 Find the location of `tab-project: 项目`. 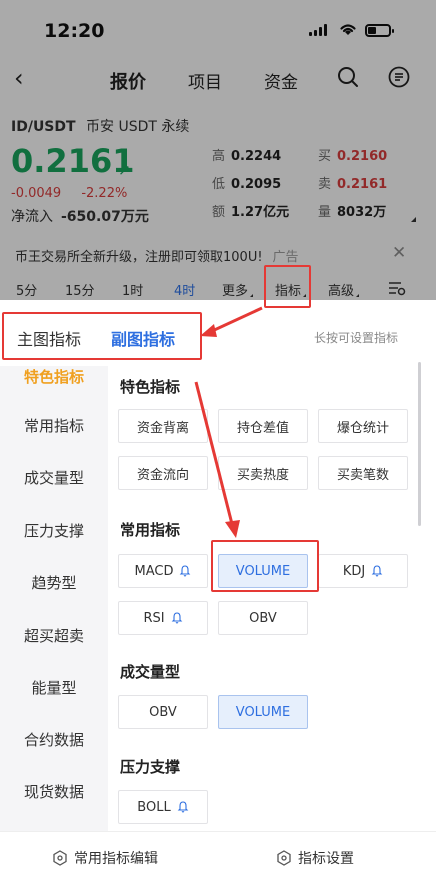

tab-project: 项目 is located at coordinates (205, 80).